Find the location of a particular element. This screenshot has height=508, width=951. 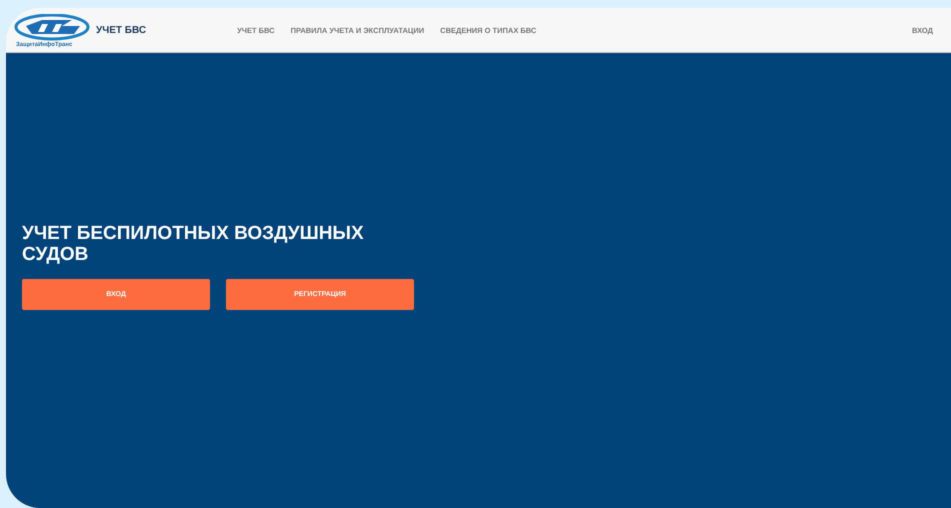

brand-link: УЧЕТ БВС is located at coordinates (121, 30).